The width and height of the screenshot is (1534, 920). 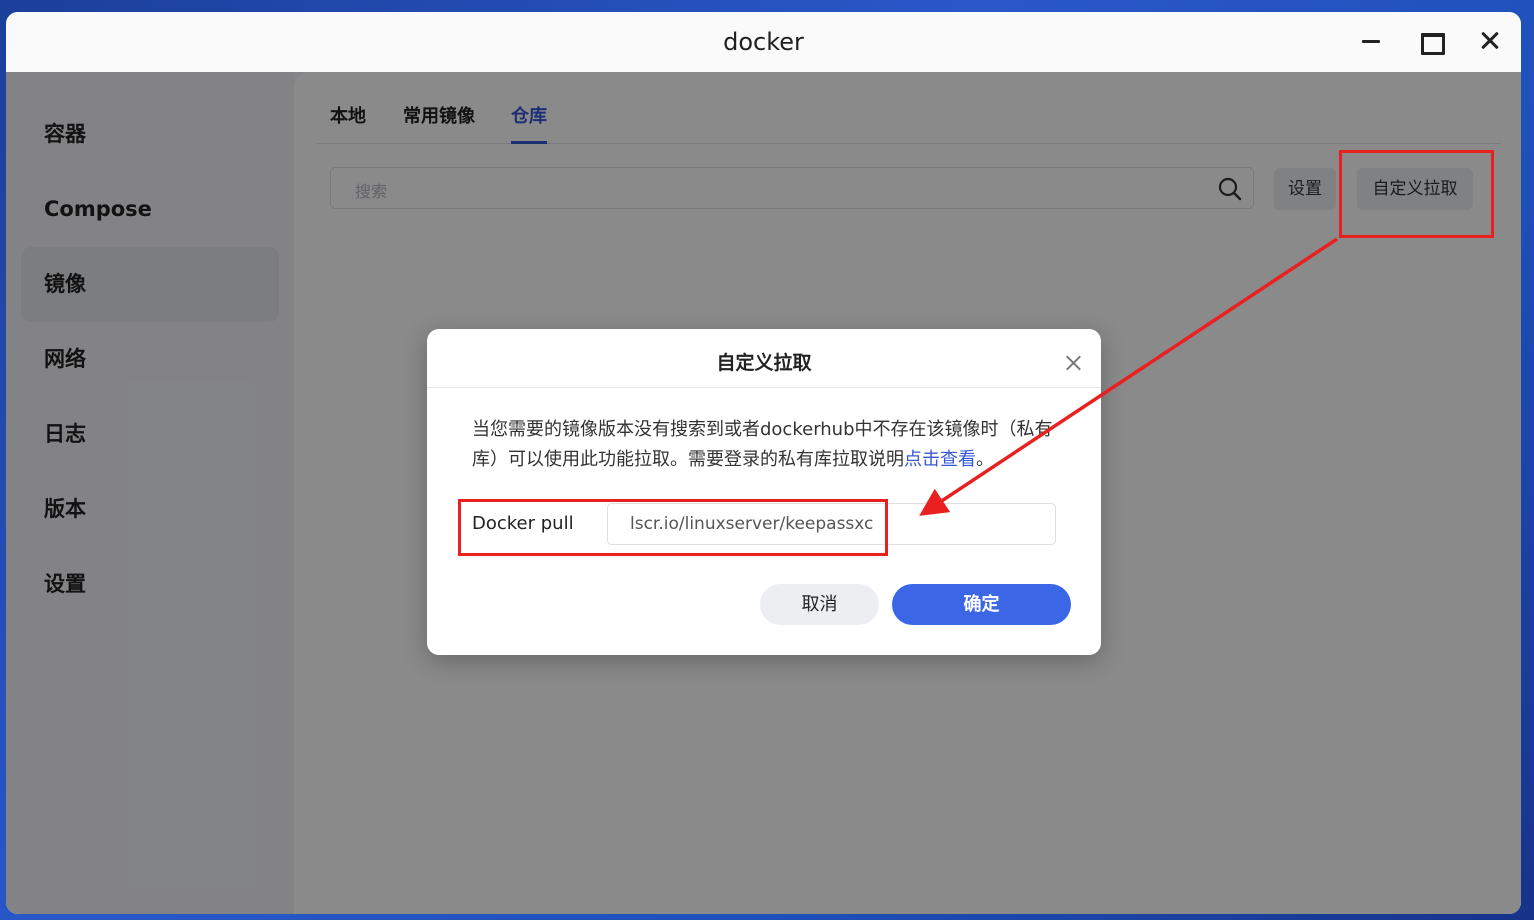 What do you see at coordinates (764, 363) in the screenshot?
I see `dialog-title: 自定义拉取` at bounding box center [764, 363].